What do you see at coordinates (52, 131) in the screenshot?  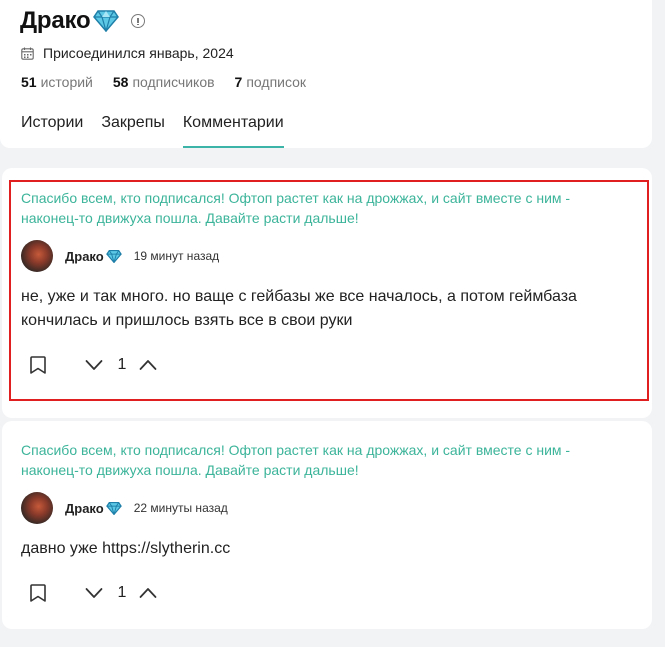 I see `tab-stories: Истории` at bounding box center [52, 131].